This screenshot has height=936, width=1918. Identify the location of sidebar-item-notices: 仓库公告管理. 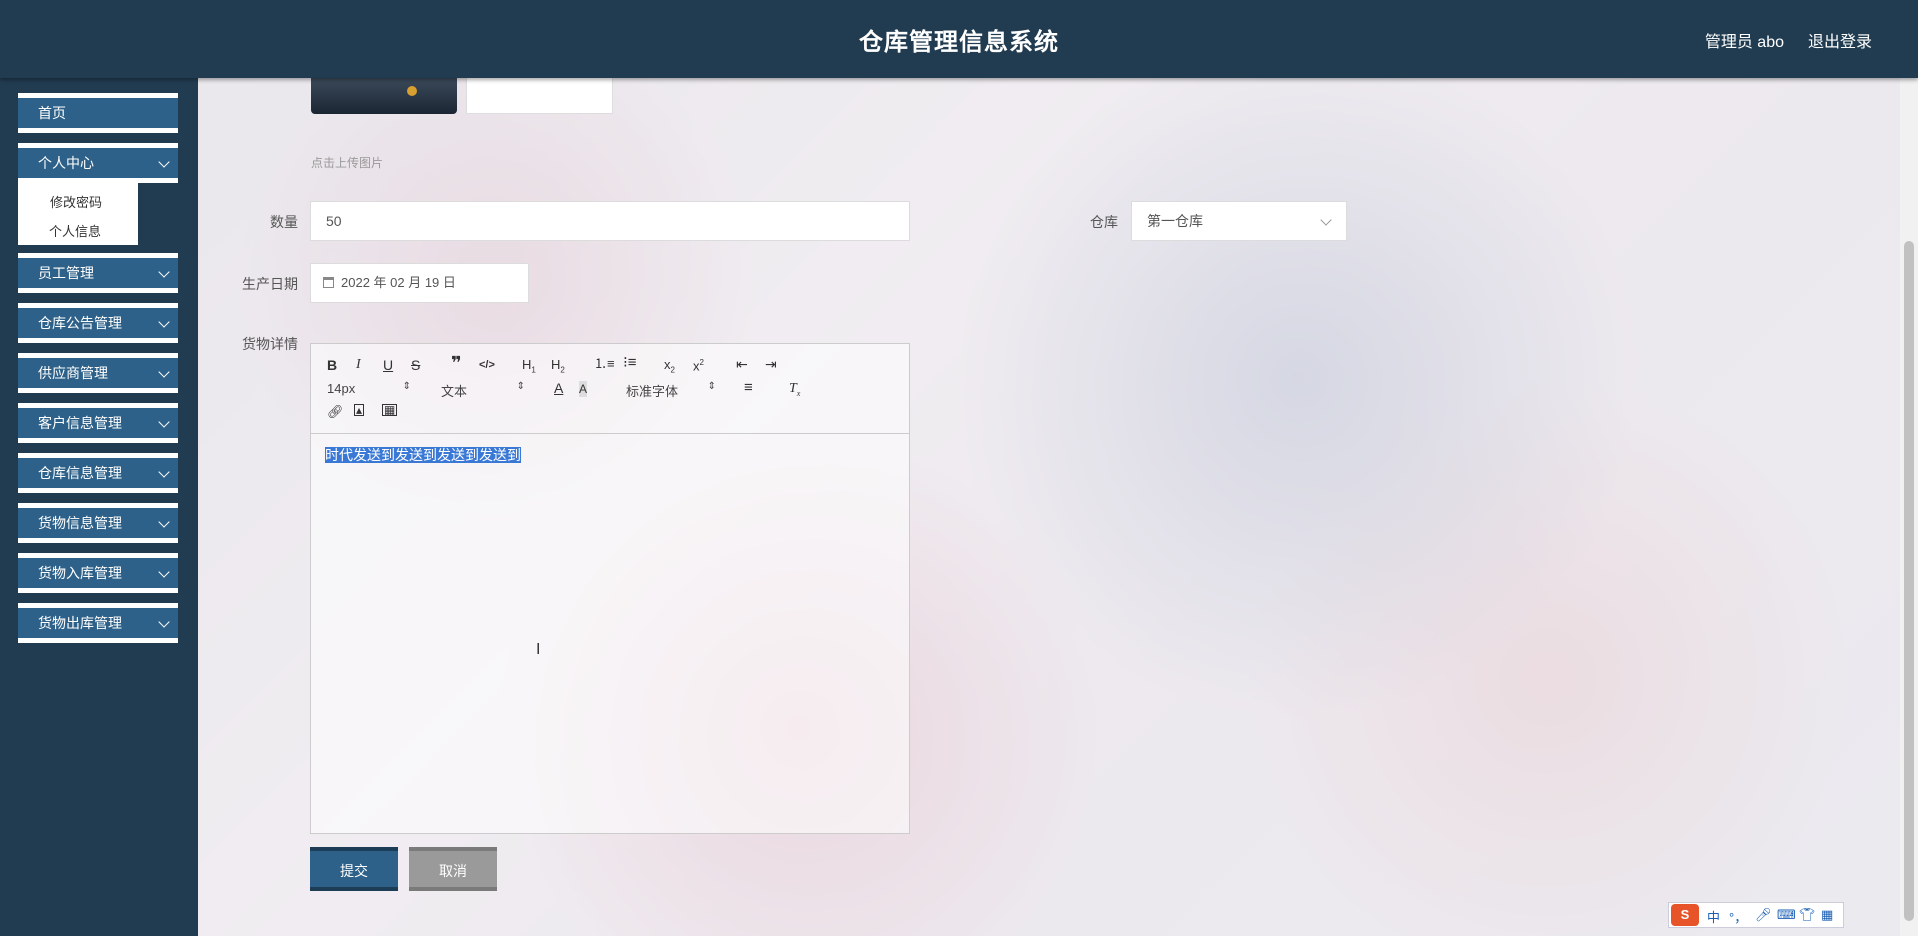
(98, 323).